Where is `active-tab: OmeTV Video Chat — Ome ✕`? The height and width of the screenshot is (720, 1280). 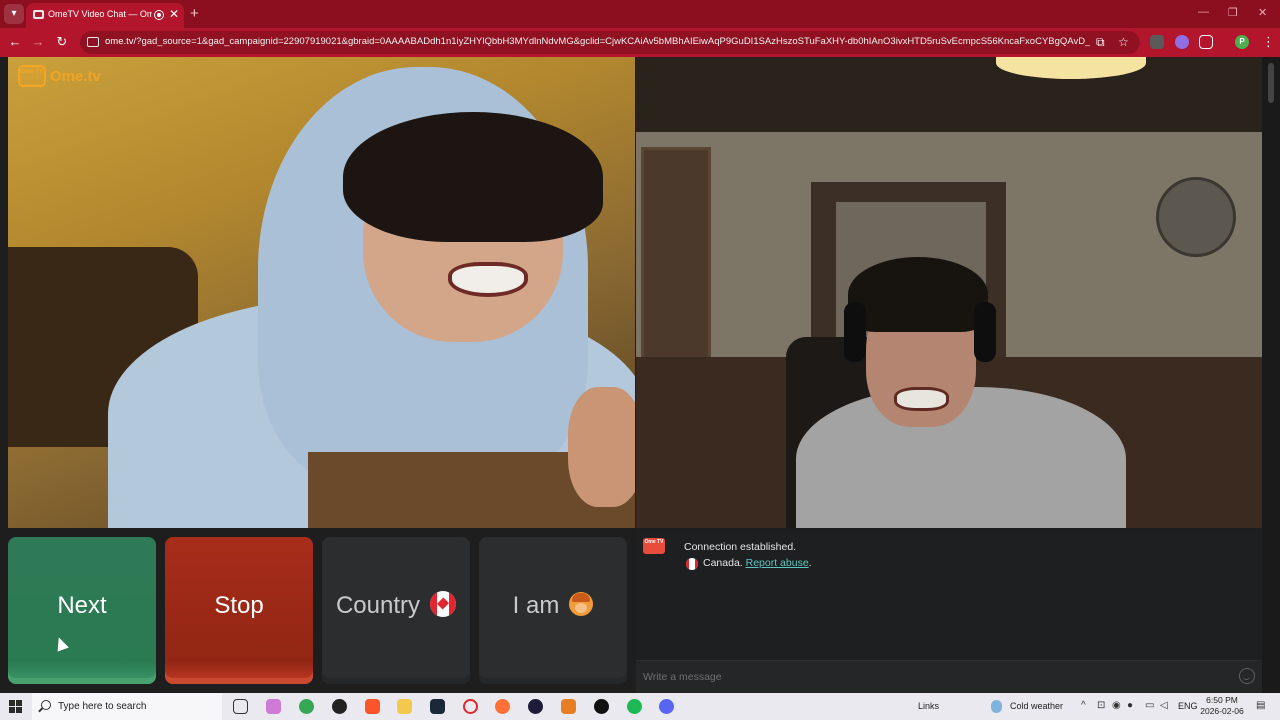 active-tab: OmeTV Video Chat — Ome ✕ is located at coordinates (105, 15).